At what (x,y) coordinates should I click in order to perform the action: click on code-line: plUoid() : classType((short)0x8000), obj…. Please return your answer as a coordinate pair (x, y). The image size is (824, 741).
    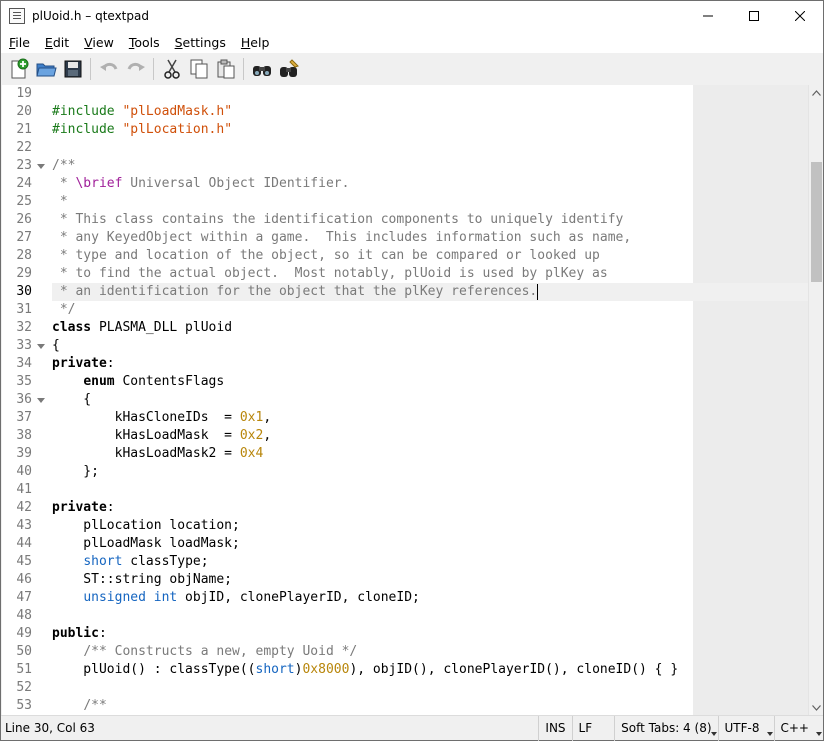
    Looking at the image, I should click on (365, 670).